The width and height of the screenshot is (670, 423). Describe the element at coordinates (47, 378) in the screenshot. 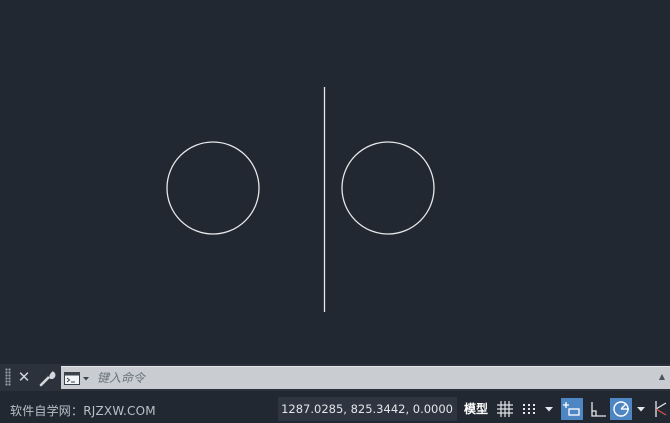

I see `wrench-icon` at that location.